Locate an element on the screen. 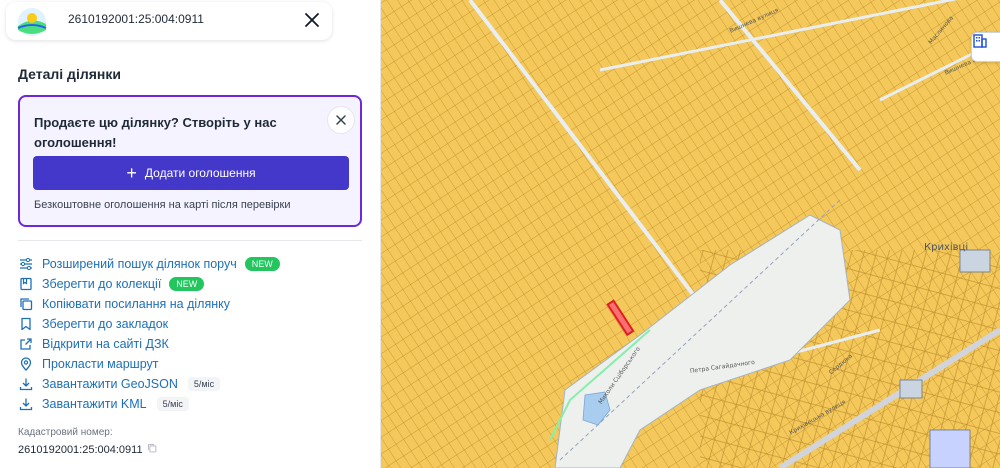 This screenshot has width=1000, height=468. app-logo is located at coordinates (32, 21).